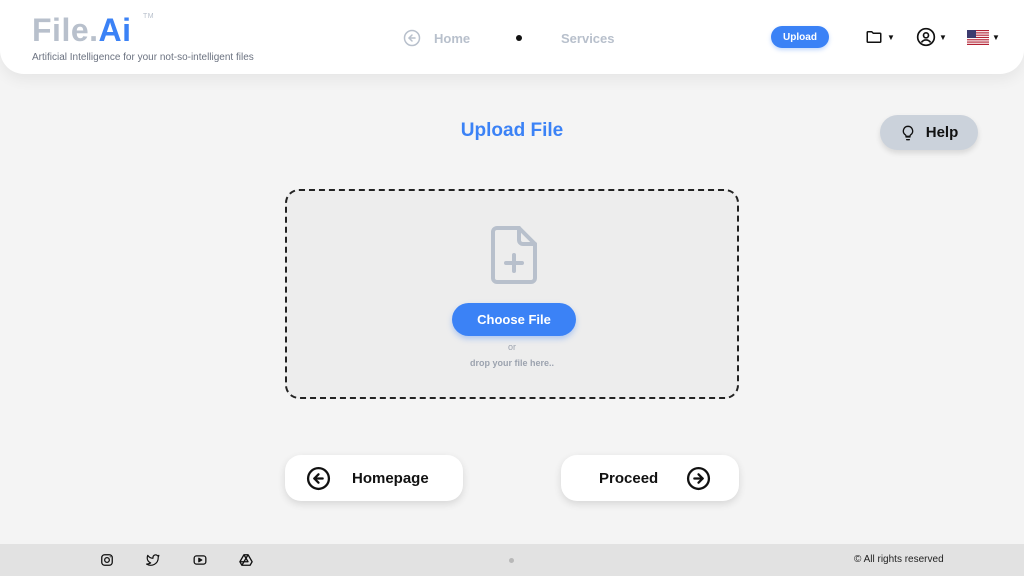 This screenshot has height=576, width=1024. Describe the element at coordinates (65, 30) in the screenshot. I see `logo-text-file: File.` at that location.